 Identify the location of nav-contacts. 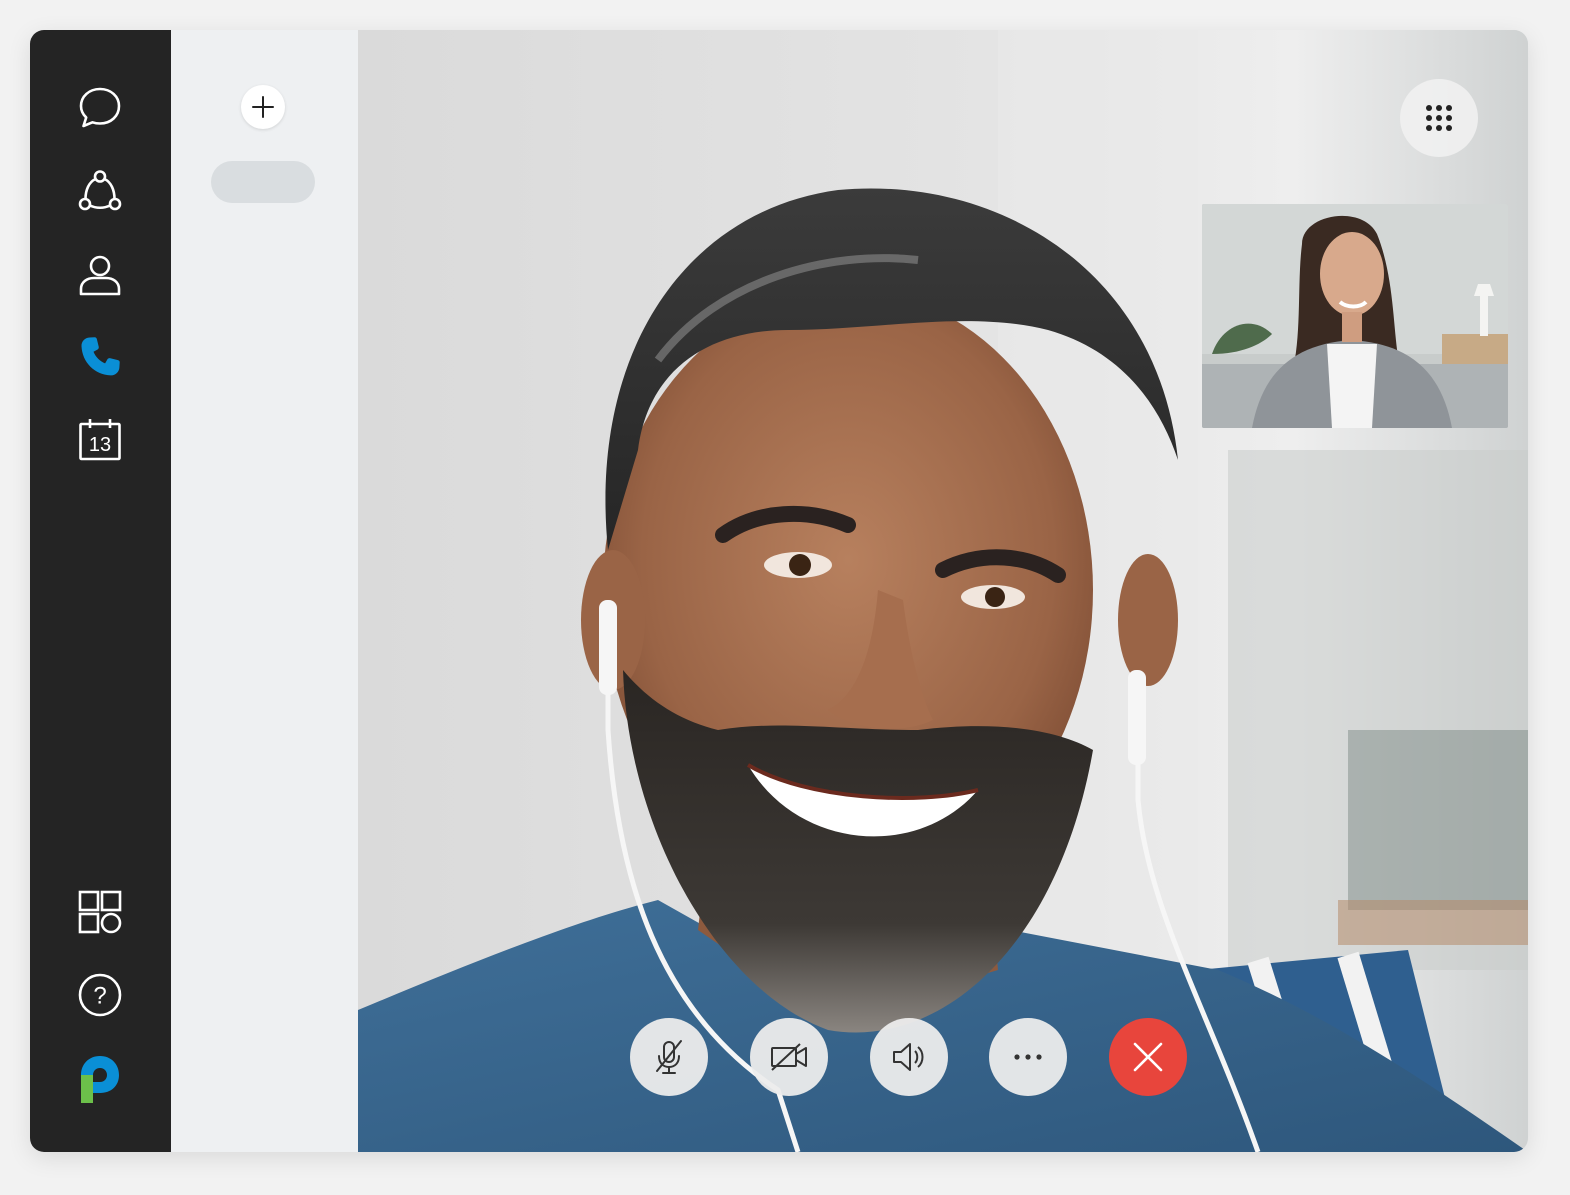
(100, 274).